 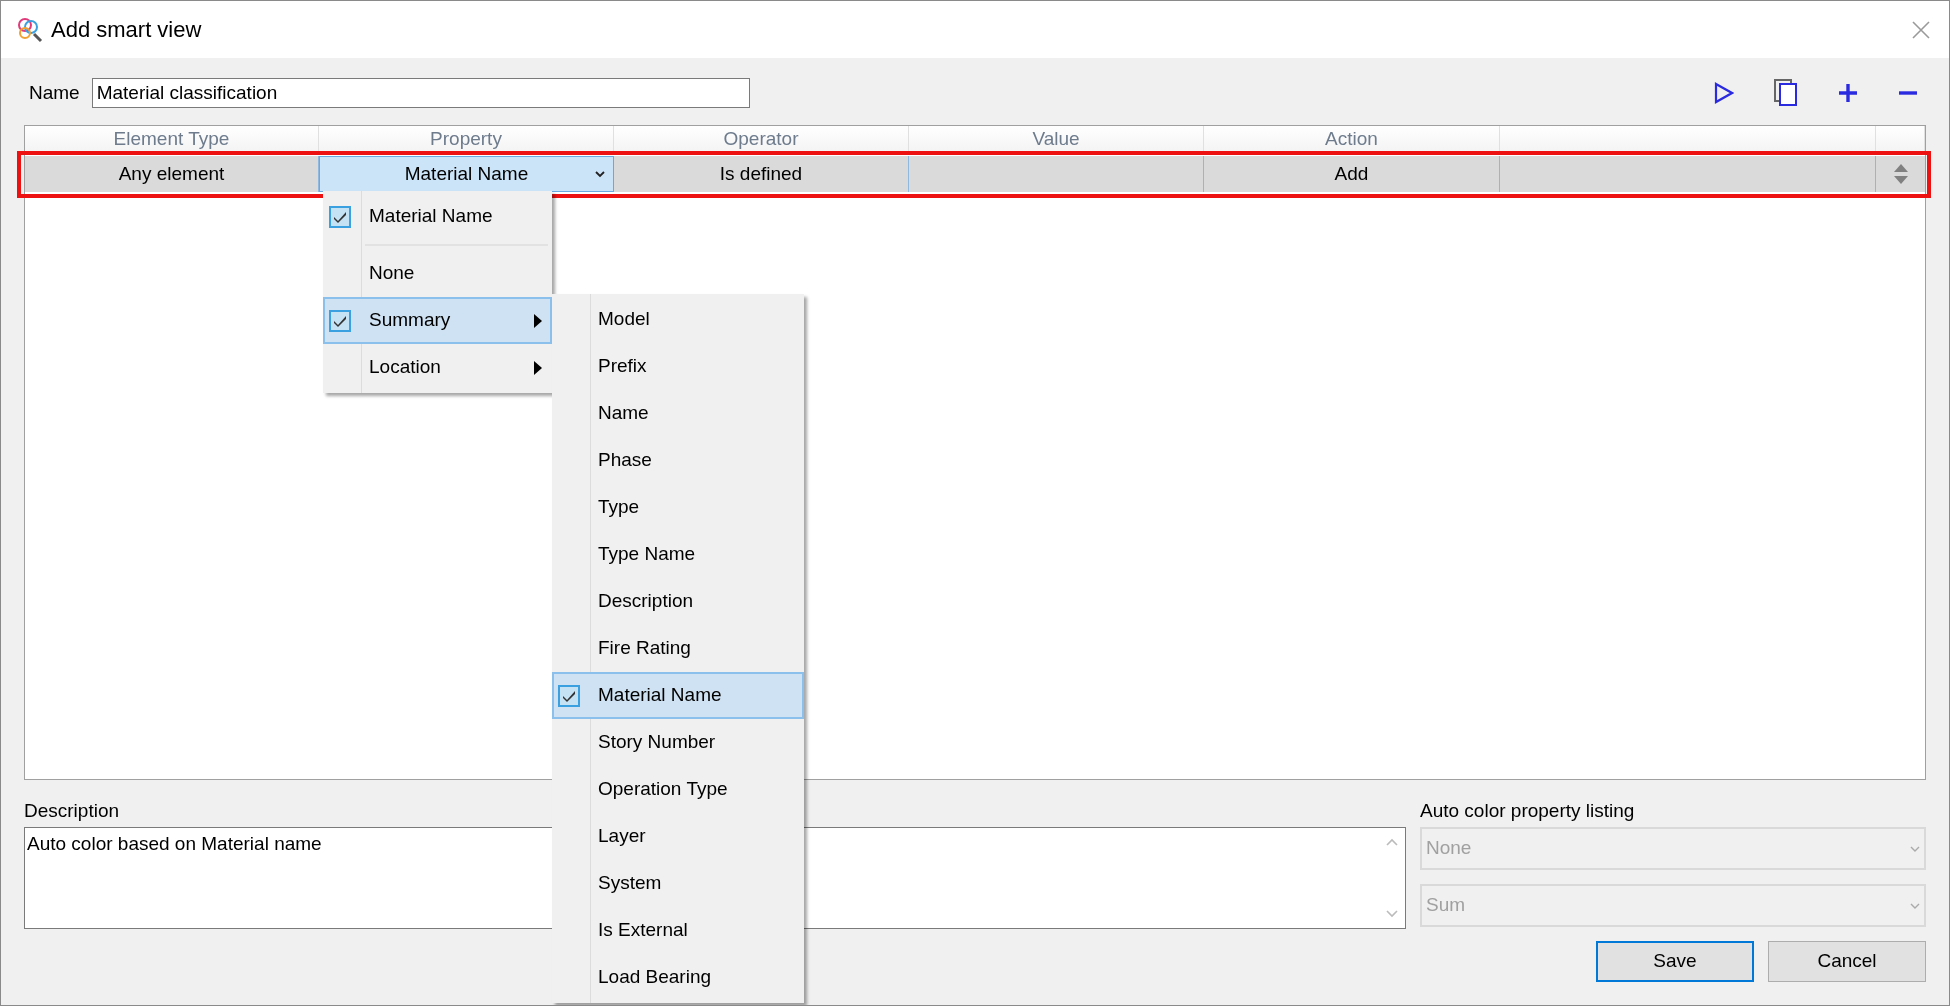 I want to click on table-cell-text: Is defined, so click(x=761, y=173).